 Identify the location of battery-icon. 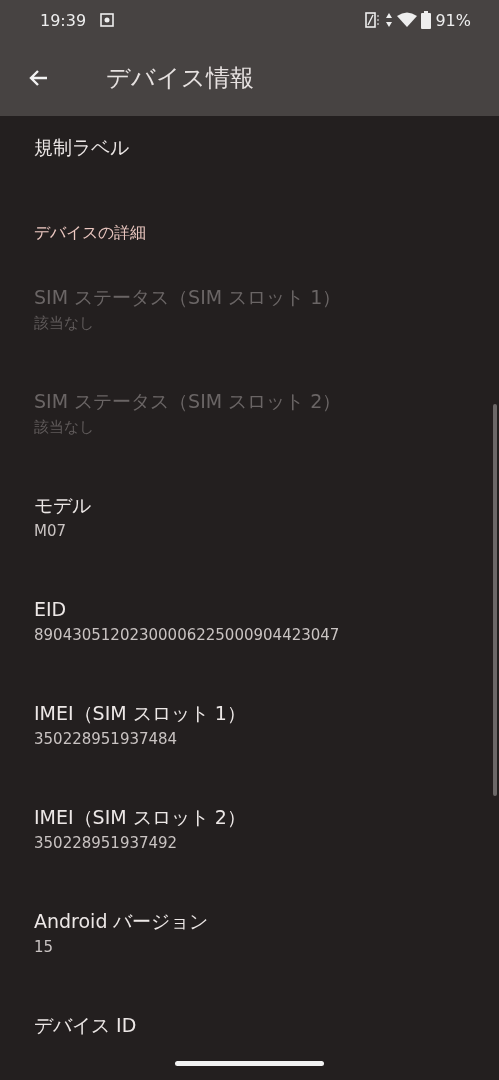
(426, 20).